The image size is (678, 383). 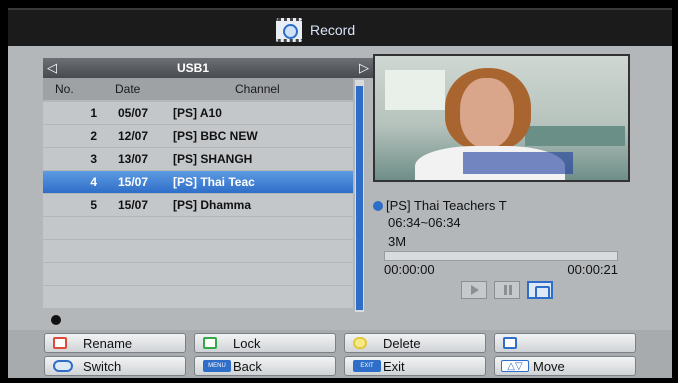 I want to click on page-title: Record, so click(x=333, y=30).